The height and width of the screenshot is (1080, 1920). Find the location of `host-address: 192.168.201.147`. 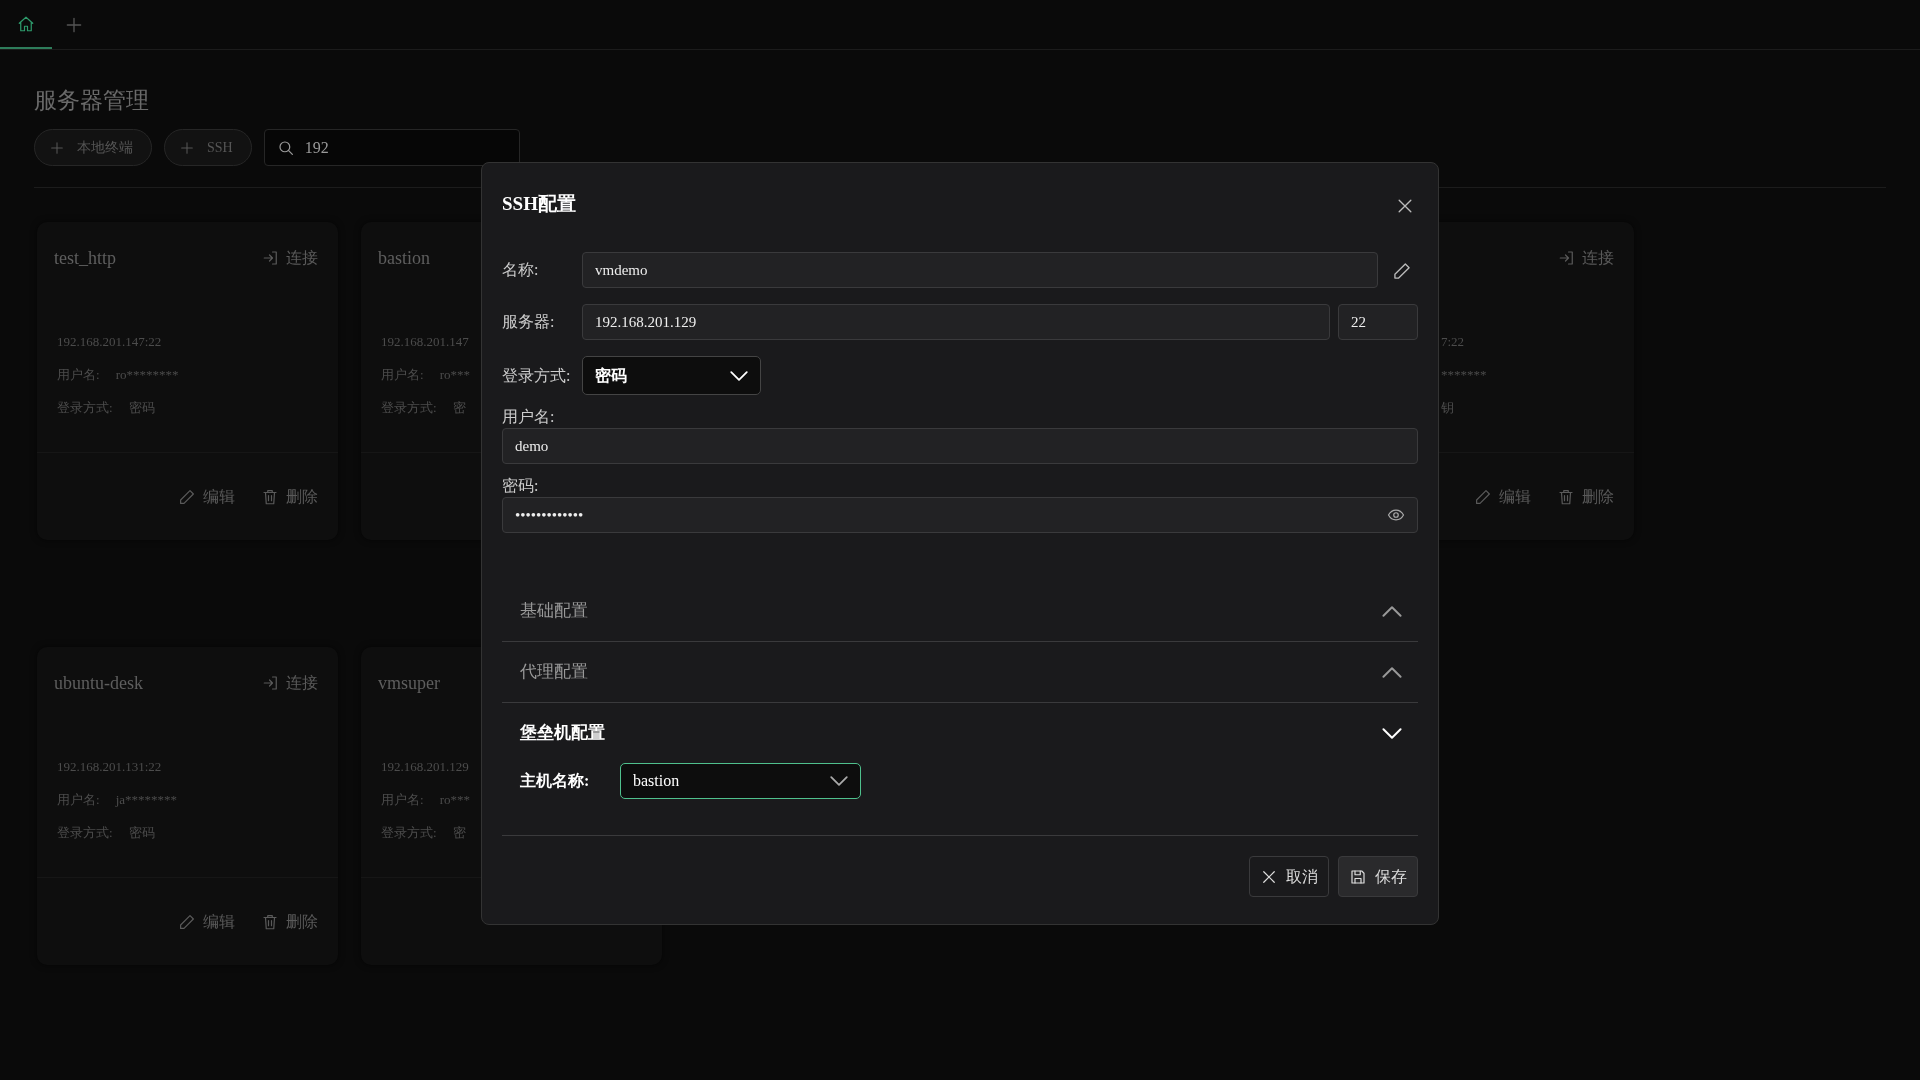

host-address: 192.168.201.147 is located at coordinates (425, 342).